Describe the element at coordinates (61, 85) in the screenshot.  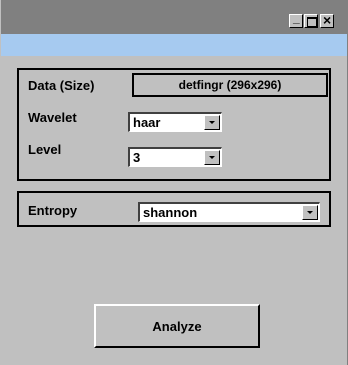
I see `data-size-label: Data (Size)` at that location.